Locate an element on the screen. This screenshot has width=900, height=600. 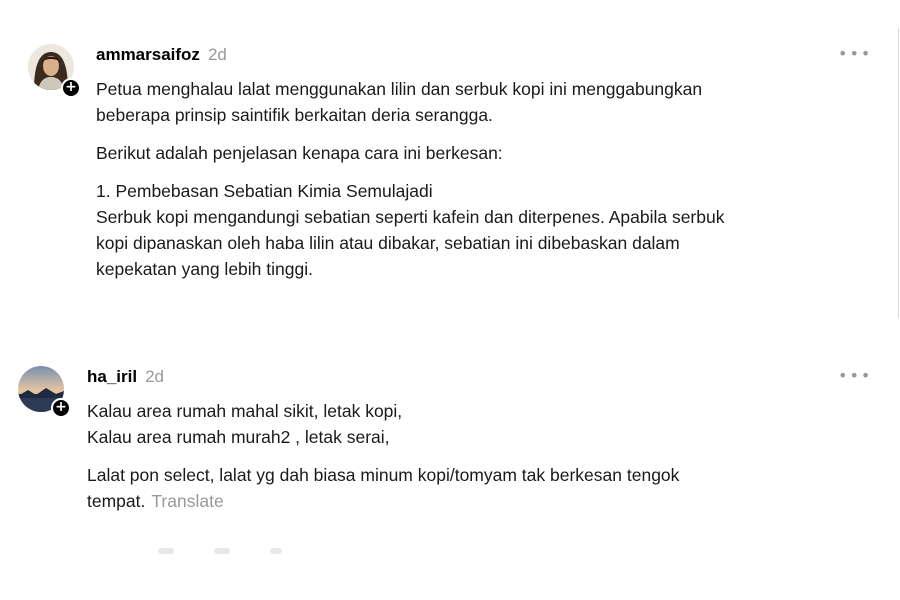
post-header: ammarsaifoz 2d is located at coordinates (161, 55).